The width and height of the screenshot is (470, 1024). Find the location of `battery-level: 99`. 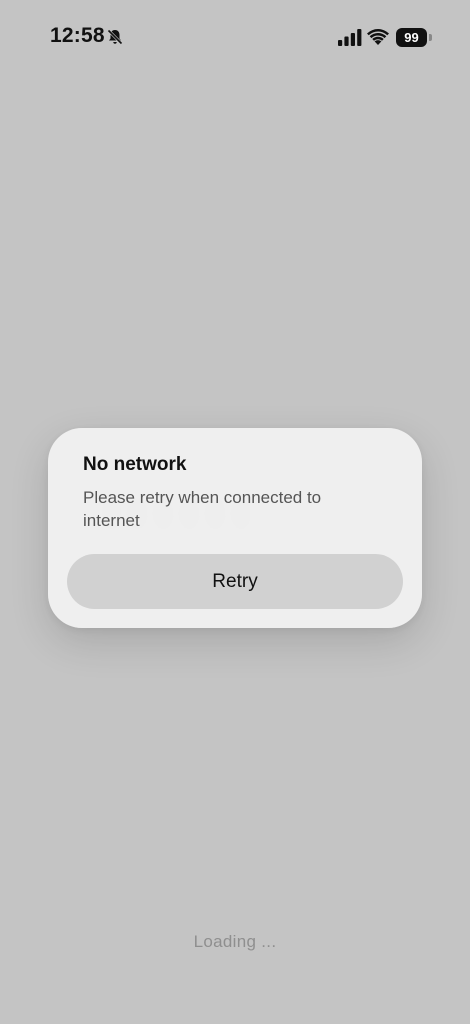

battery-level: 99 is located at coordinates (411, 37).